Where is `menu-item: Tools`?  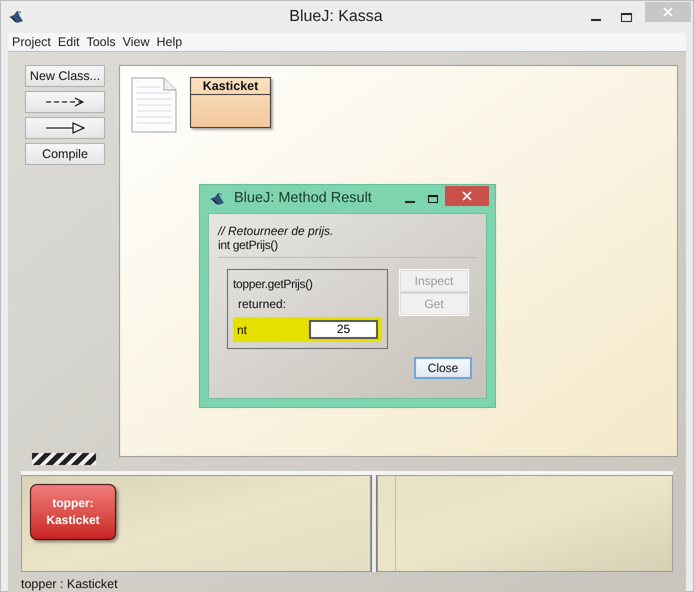 menu-item: Tools is located at coordinates (101, 42).